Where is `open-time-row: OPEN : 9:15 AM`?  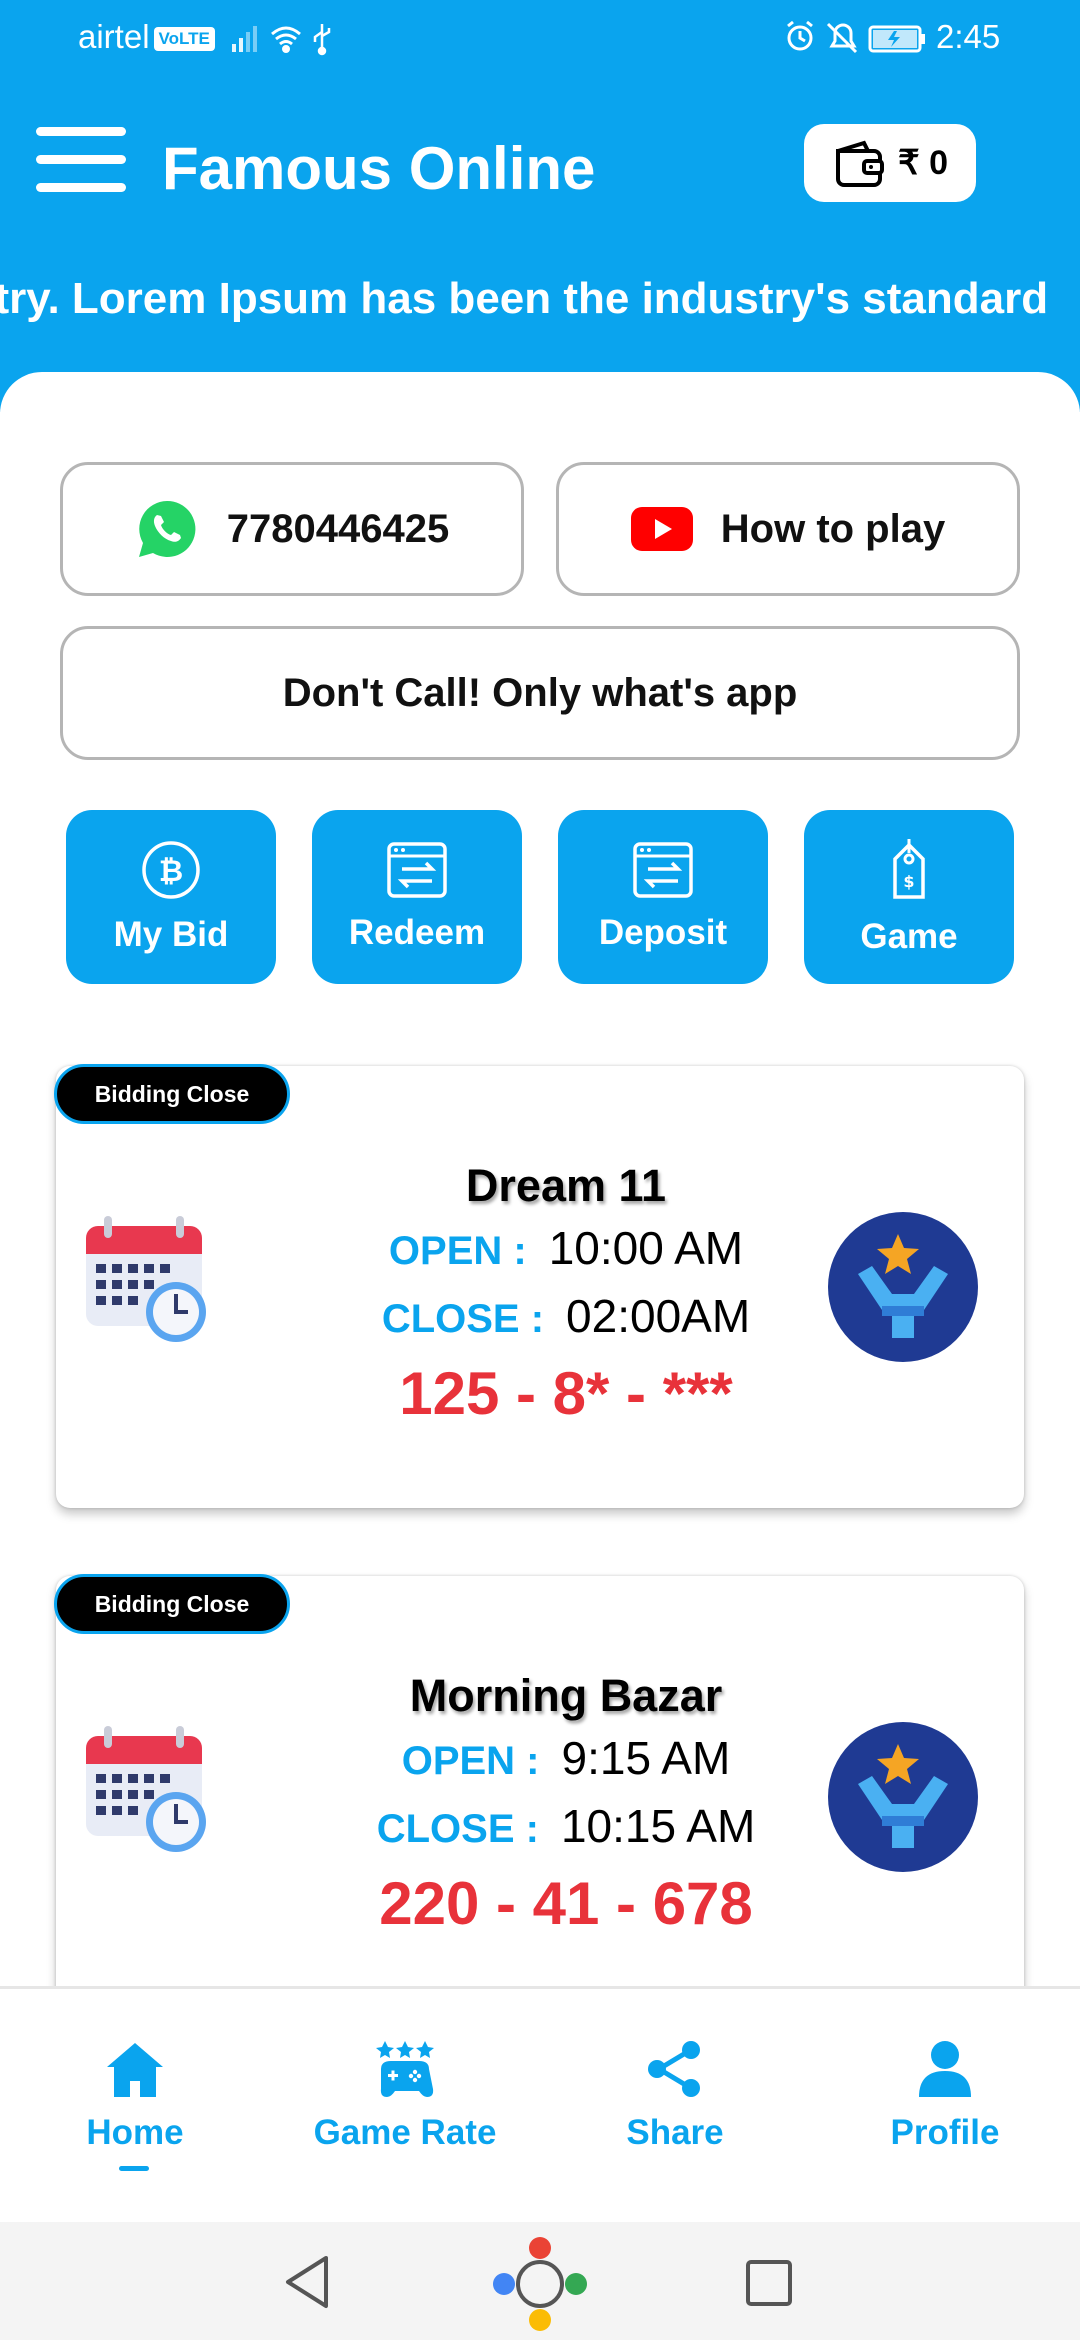
open-time-row: OPEN : 9:15 AM is located at coordinates (566, 1760).